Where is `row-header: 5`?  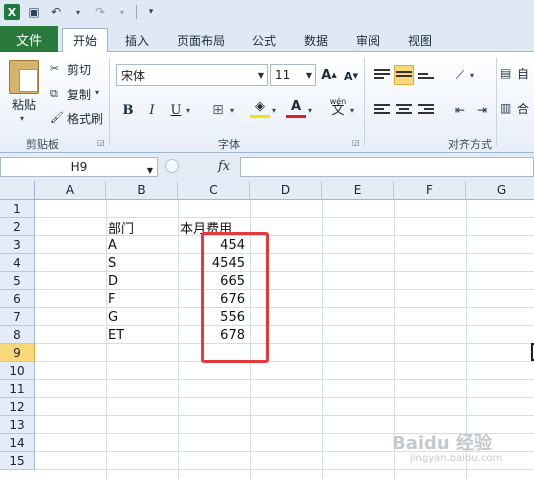
row-header: 5 is located at coordinates (17, 281).